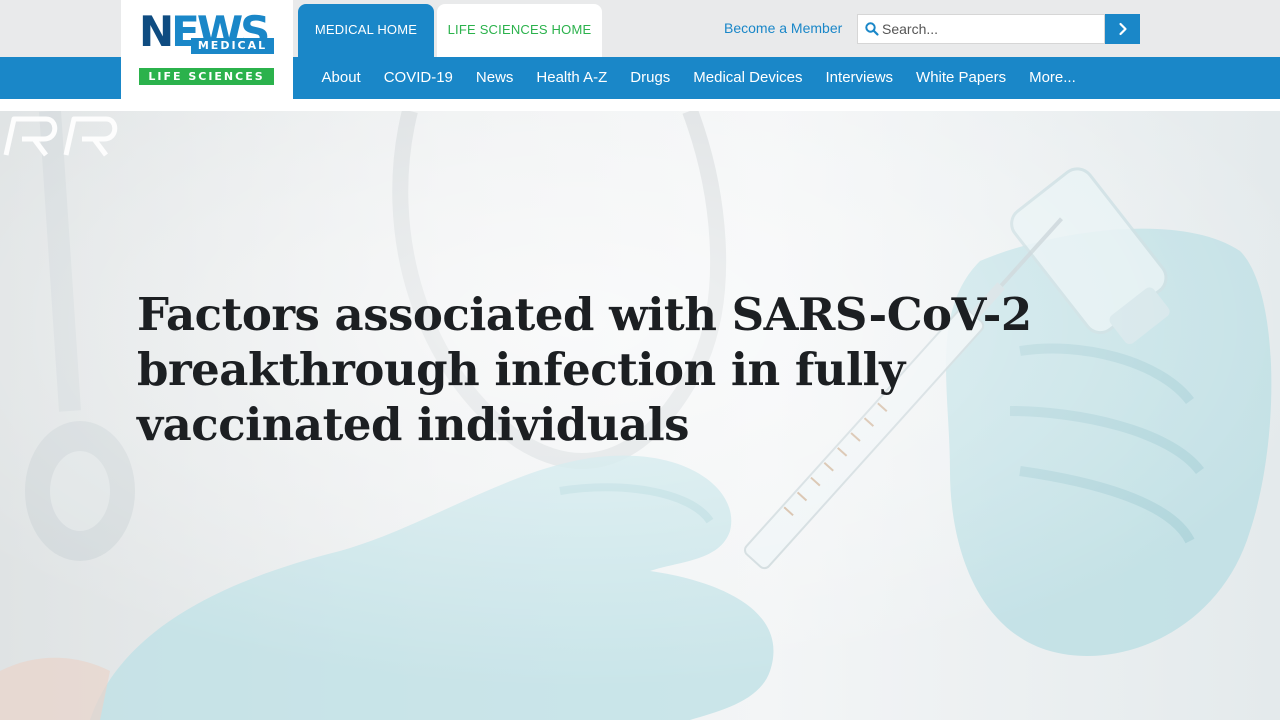 This screenshot has width=1280, height=720. I want to click on search-input, so click(992, 29).